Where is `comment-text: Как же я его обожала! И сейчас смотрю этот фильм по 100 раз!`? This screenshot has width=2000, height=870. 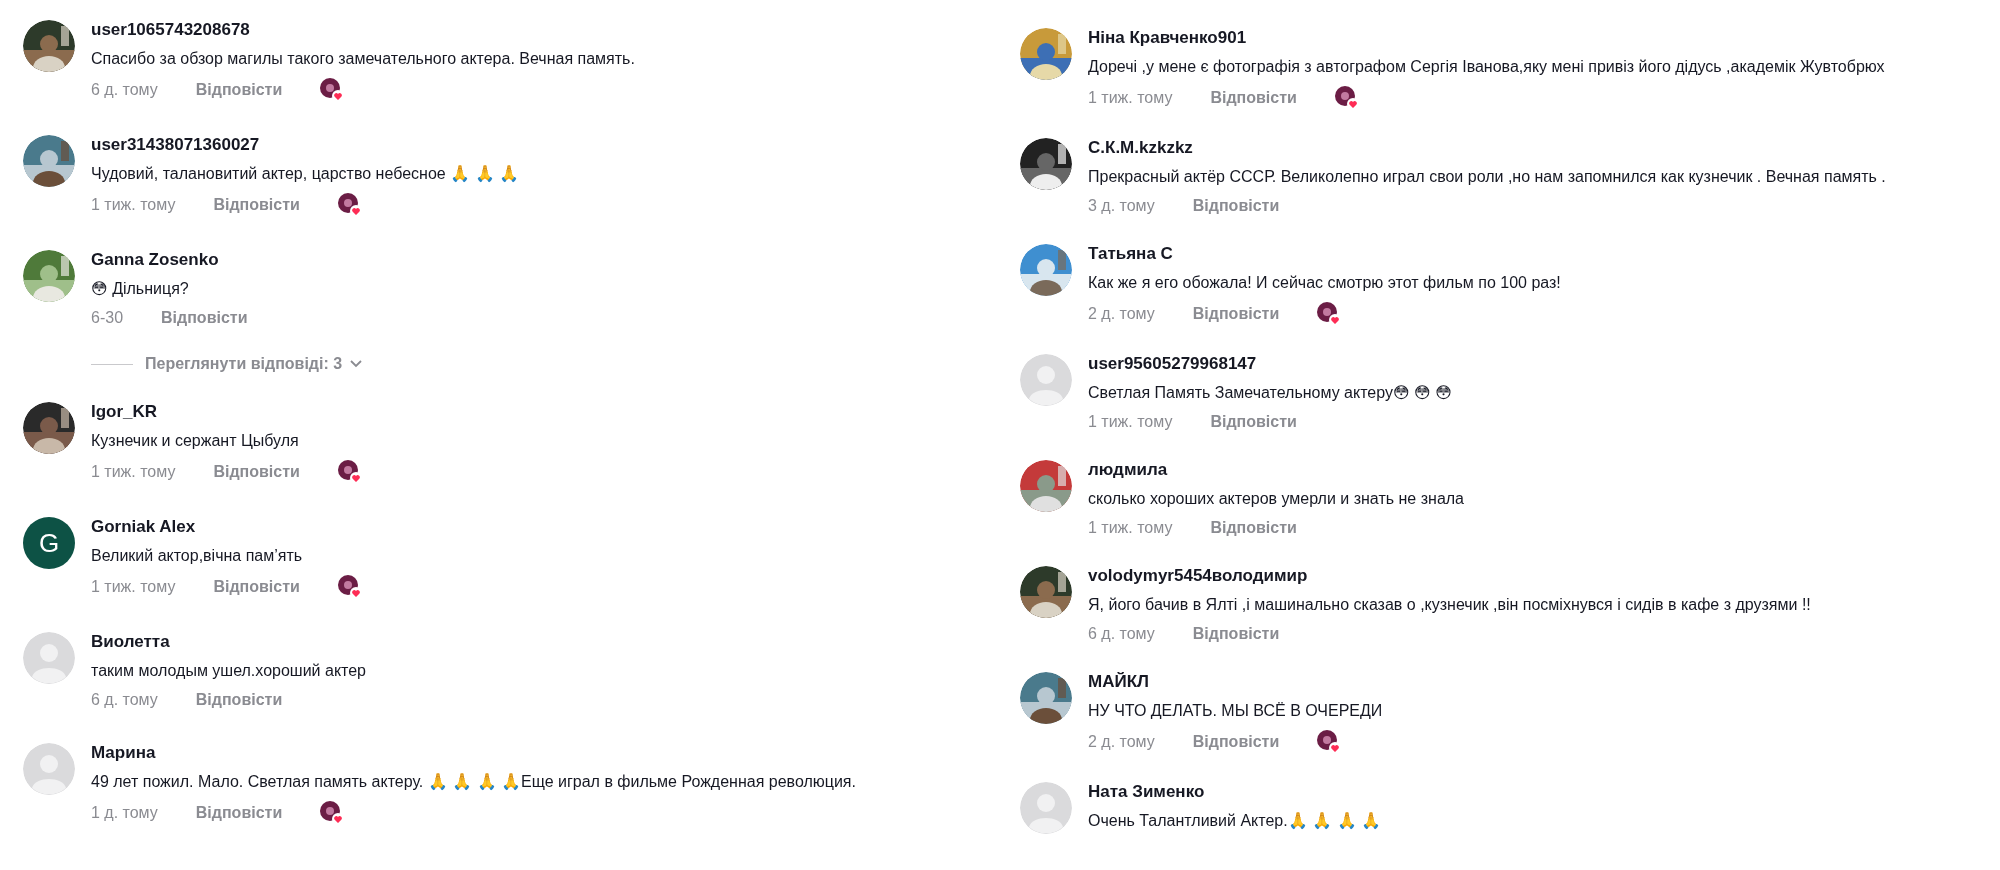
comment-text: Как же я его обожала! И сейчас смотрю этот фильм по 100 раз! is located at coordinates (1324, 283).